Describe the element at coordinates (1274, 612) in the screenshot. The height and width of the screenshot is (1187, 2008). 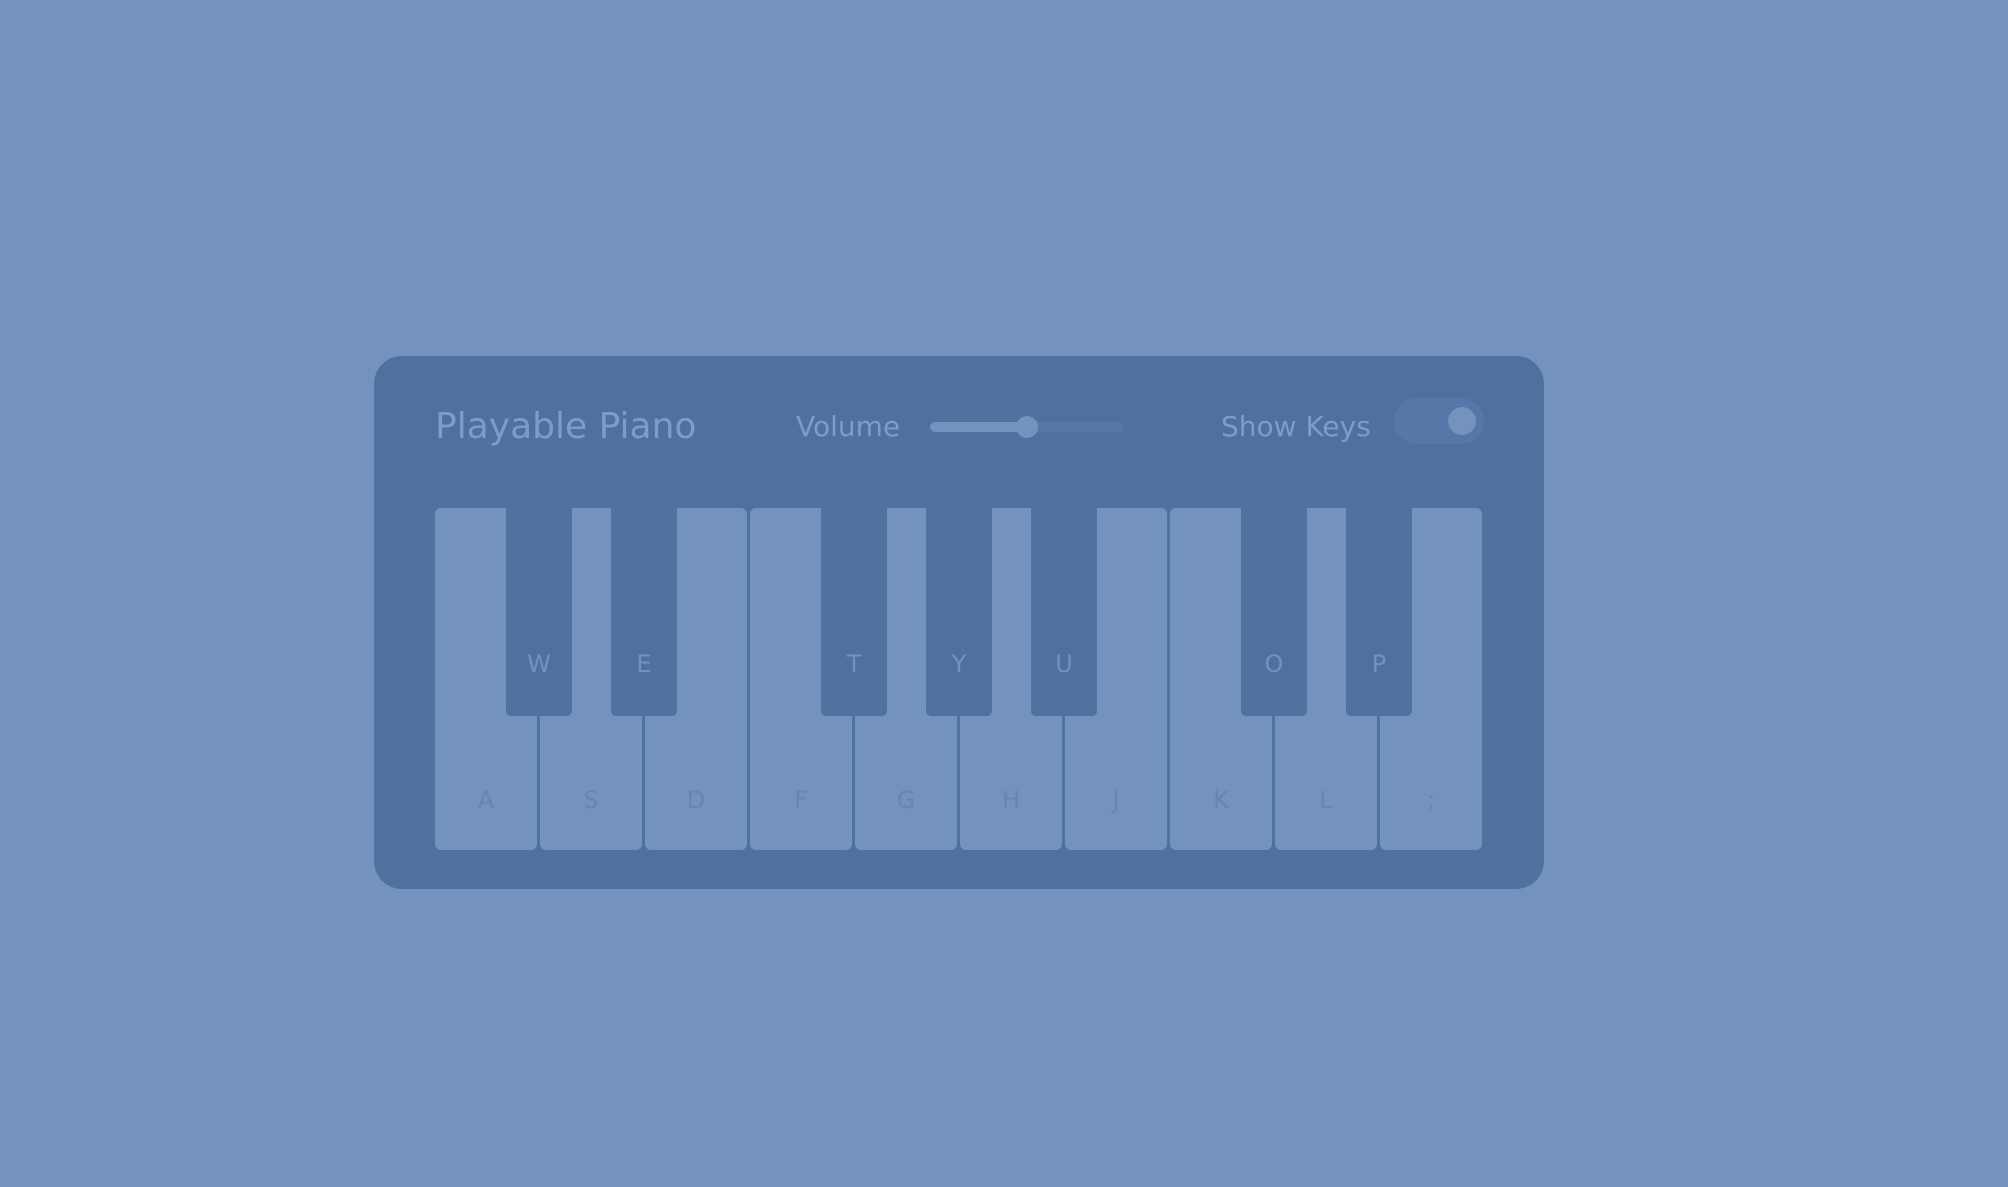
I see `black-key: O` at that location.